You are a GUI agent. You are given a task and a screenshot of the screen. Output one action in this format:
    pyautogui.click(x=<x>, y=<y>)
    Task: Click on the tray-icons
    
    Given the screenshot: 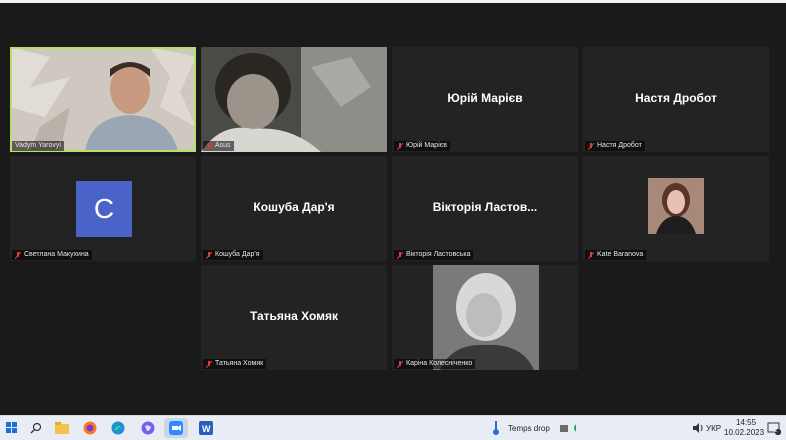 What is the action you would take?
    pyautogui.click(x=568, y=428)
    